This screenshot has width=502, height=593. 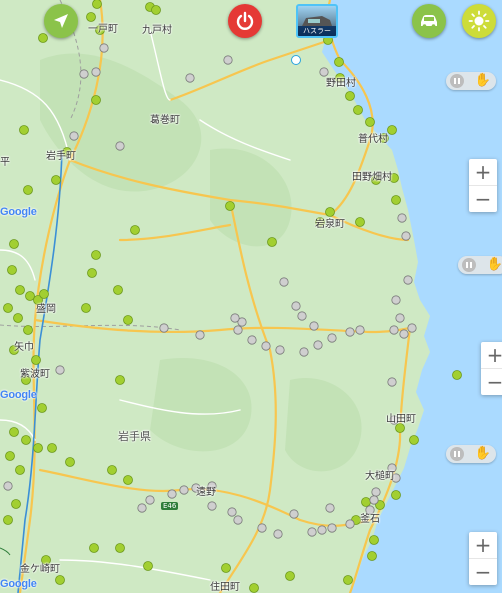 I want to click on locate-button, so click(x=61, y=21).